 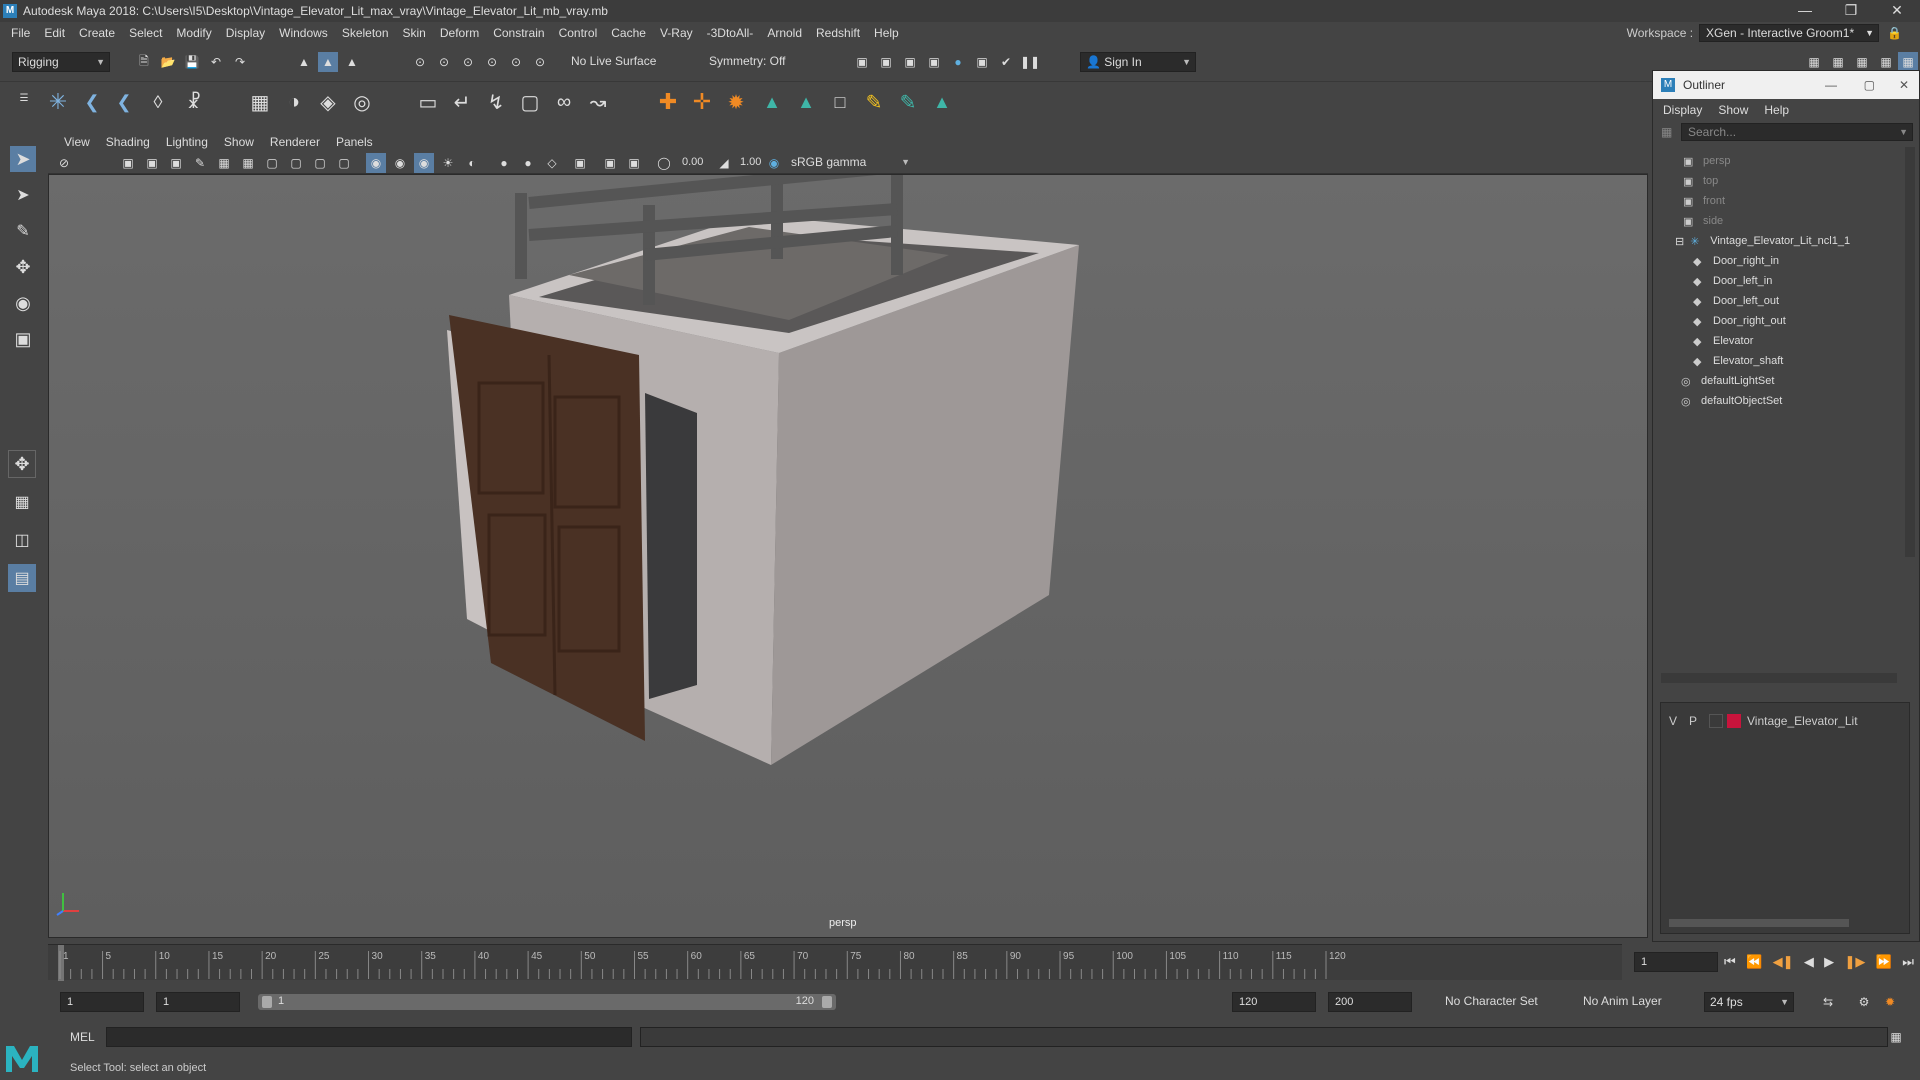 I want to click on menu-constrain: Constrain, so click(x=518, y=33).